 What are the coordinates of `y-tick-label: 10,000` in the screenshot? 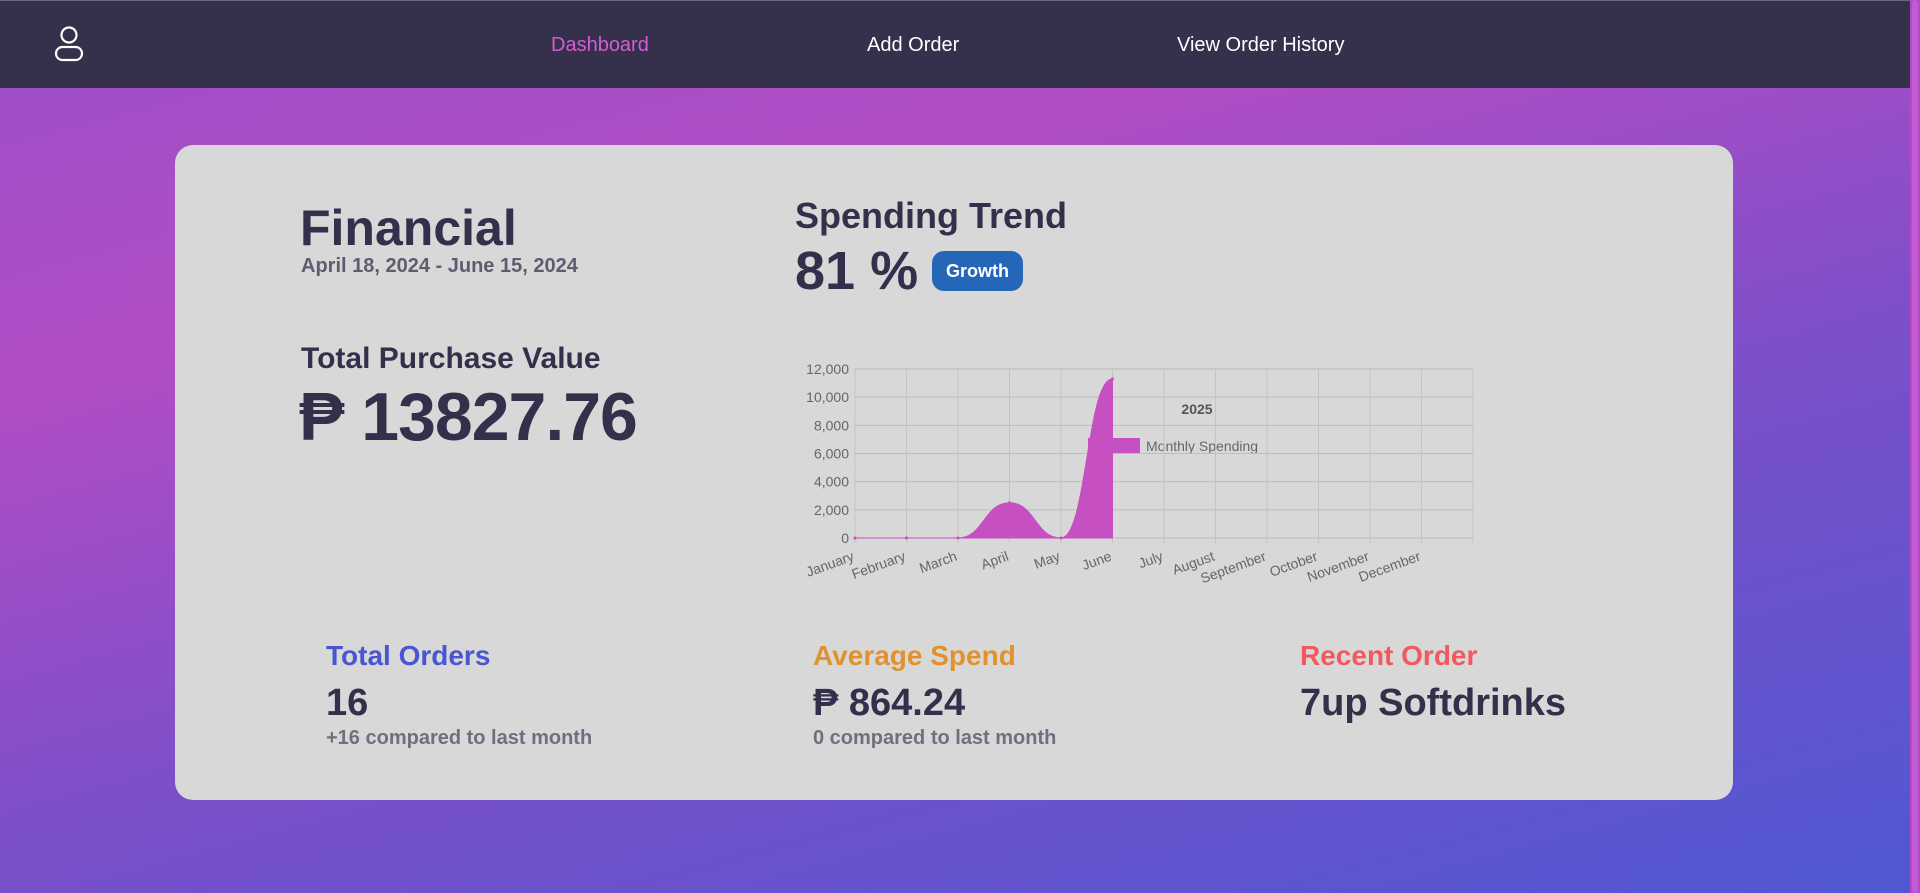 It's located at (827, 397).